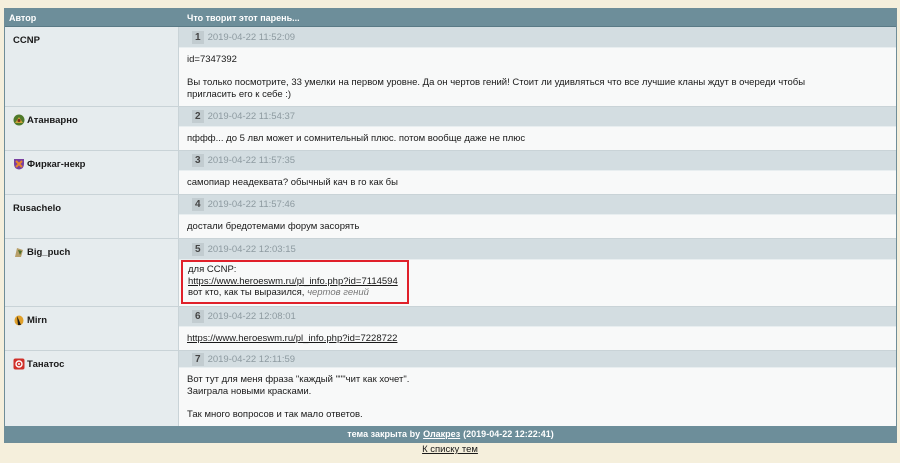 Image resolution: width=900 pixels, height=463 pixels. Describe the element at coordinates (23, 17) in the screenshot. I see `author-column-header: Автор` at that location.